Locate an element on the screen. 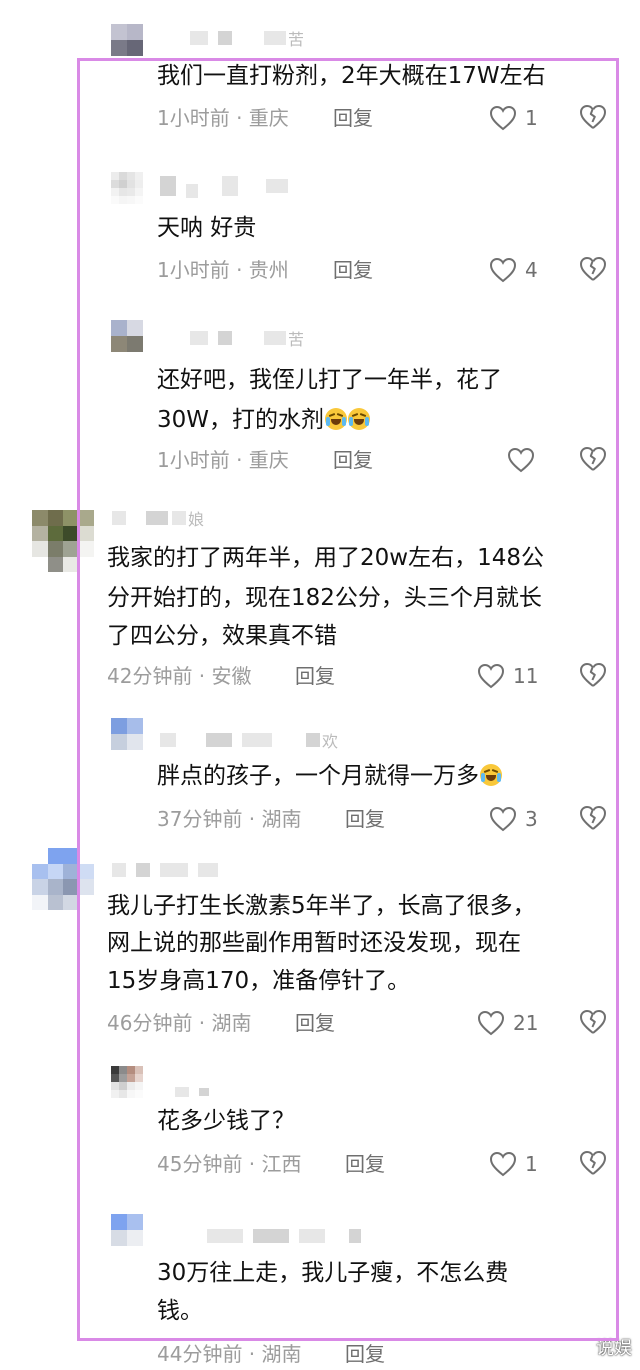  time-location: 37分钟前 · 湖南 is located at coordinates (229, 819).